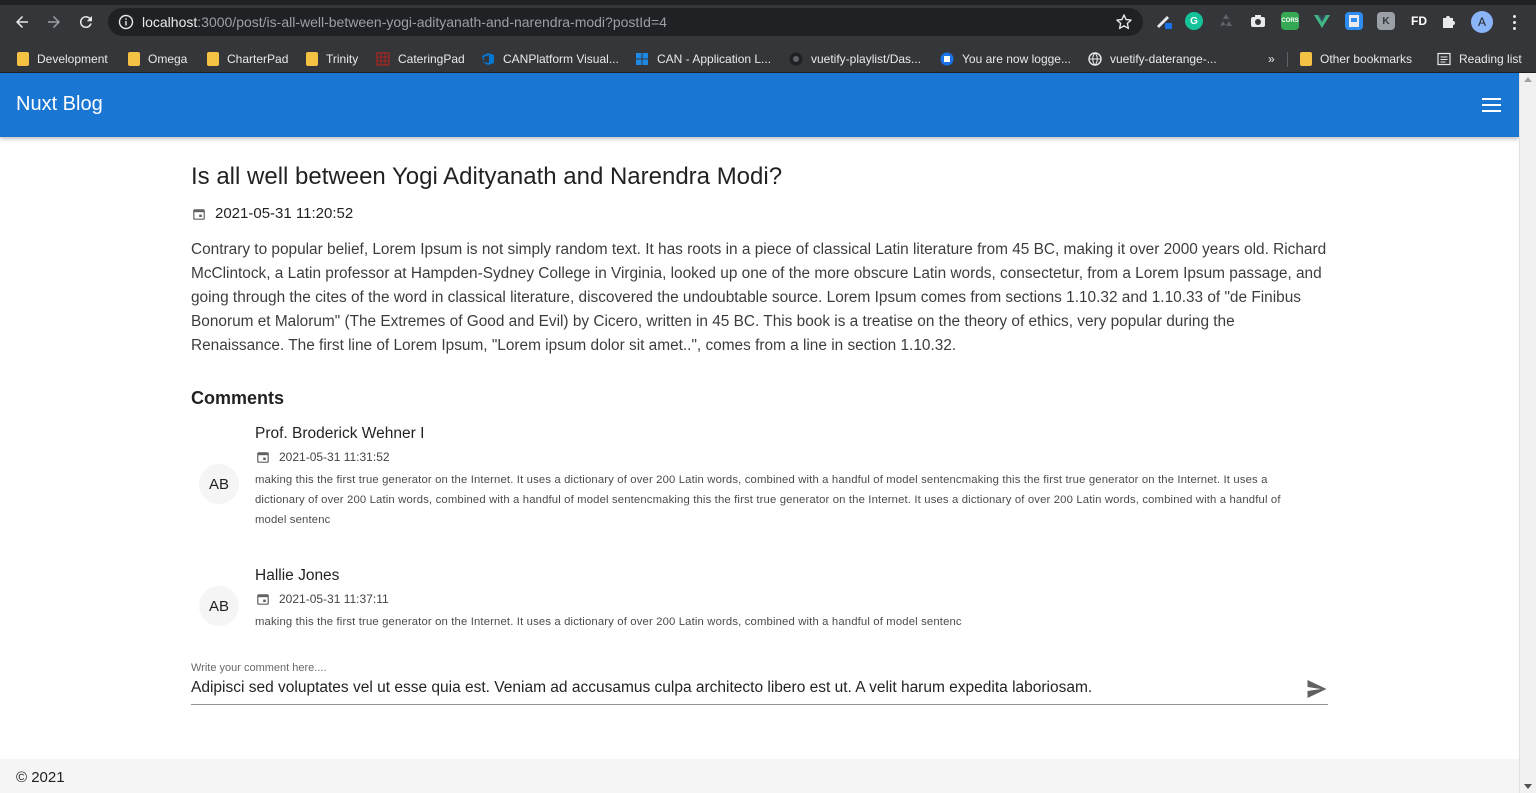 The width and height of the screenshot is (1536, 793). I want to click on bookmark-label: Omega, so click(168, 59).